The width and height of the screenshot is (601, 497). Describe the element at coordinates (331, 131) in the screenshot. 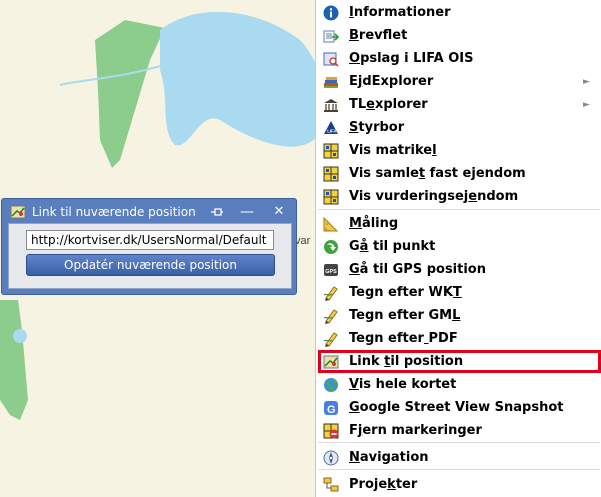

I see `svg-text: LIFA` at that location.